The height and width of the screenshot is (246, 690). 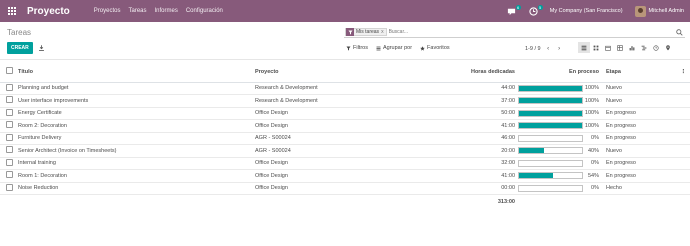 What do you see at coordinates (685, 72) in the screenshot?
I see `optional-columns-icon: ⋮` at bounding box center [685, 72].